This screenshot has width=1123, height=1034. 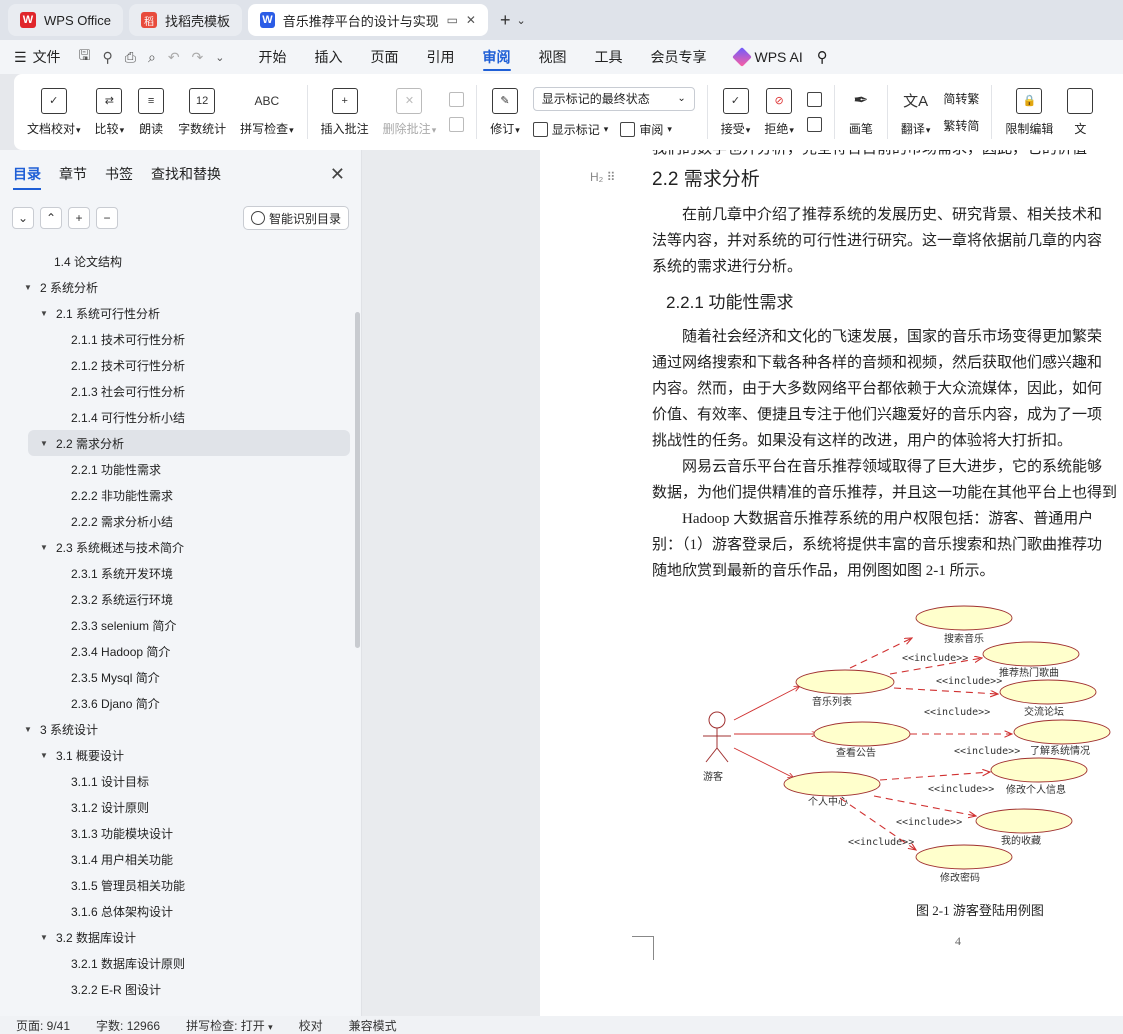 I want to click on toc-item: 2.3.4 Hadoop 简介, so click(x=176, y=651).